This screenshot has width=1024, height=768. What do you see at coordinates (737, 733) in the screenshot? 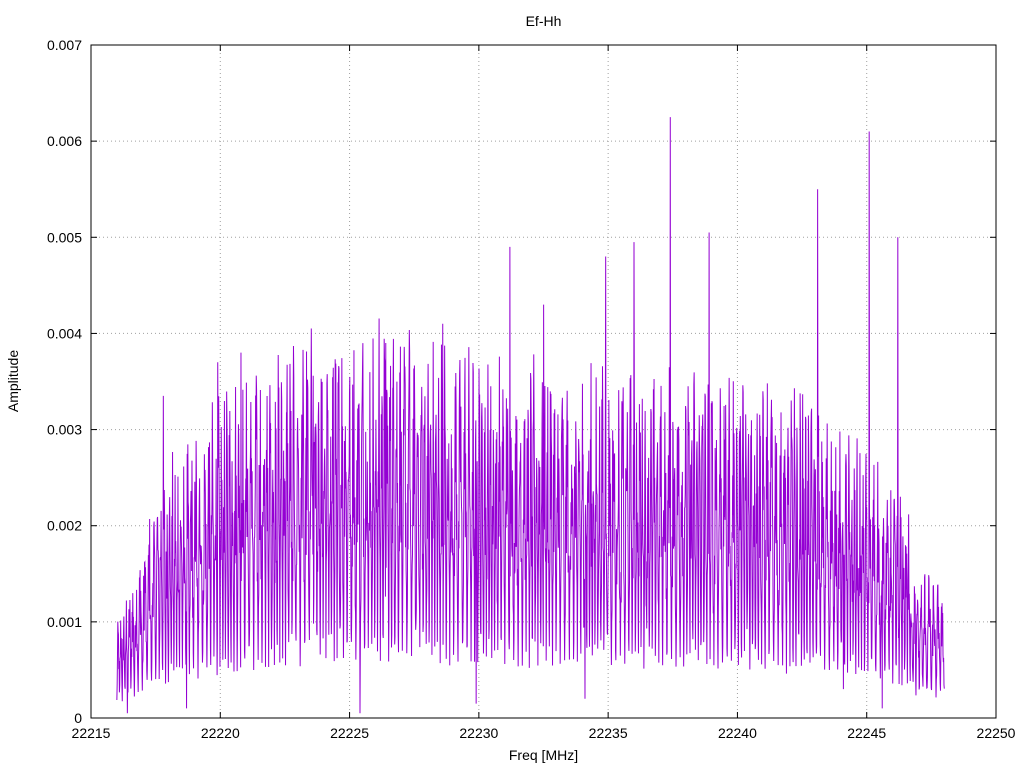
I see `x-tick-label: 22240` at bounding box center [737, 733].